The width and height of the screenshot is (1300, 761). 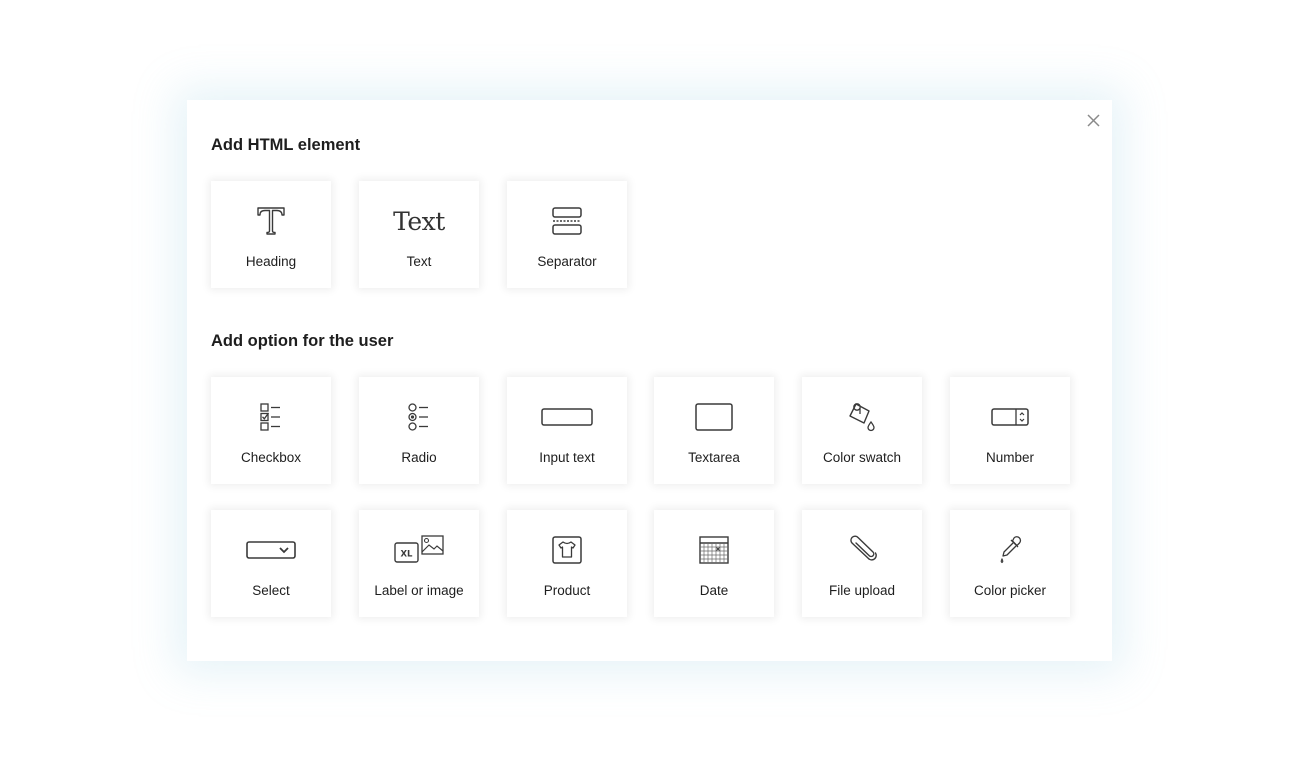 I want to click on card-label: Input text, so click(x=567, y=457).